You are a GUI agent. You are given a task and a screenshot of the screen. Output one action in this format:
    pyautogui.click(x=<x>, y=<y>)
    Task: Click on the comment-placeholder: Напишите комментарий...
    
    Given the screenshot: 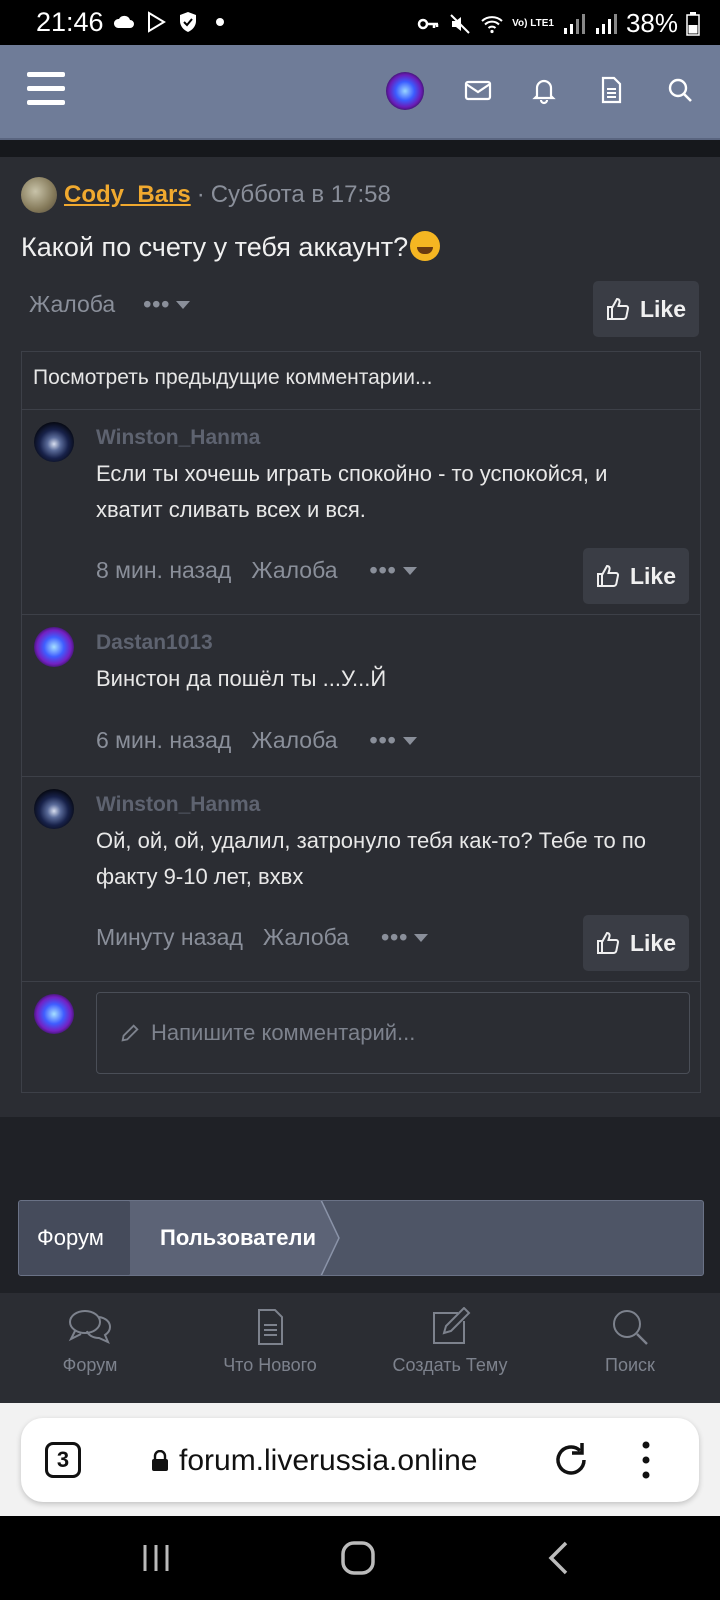 What is the action you would take?
    pyautogui.click(x=283, y=1032)
    